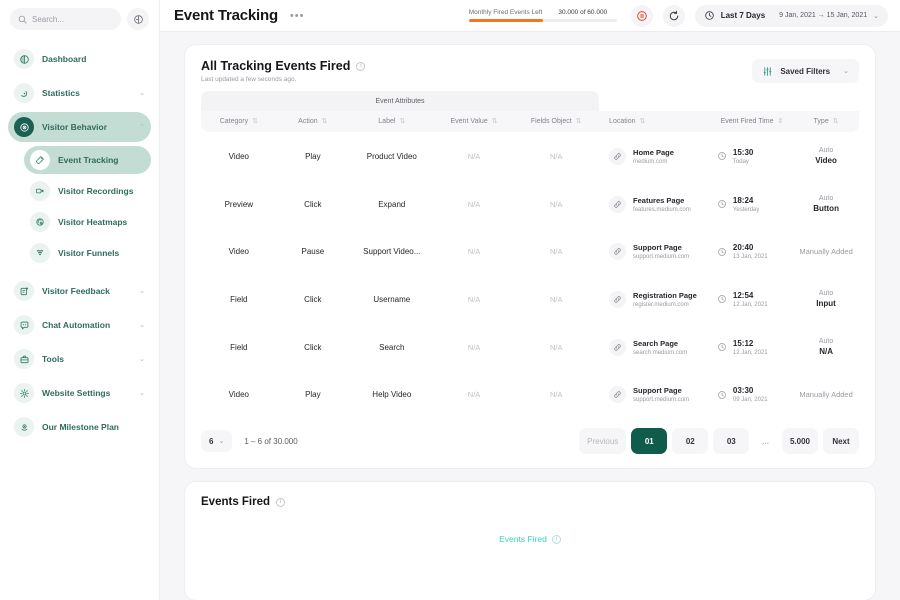 Image resolution: width=900 pixels, height=600 pixels. What do you see at coordinates (618, 204) in the screenshot?
I see `link-icon` at bounding box center [618, 204].